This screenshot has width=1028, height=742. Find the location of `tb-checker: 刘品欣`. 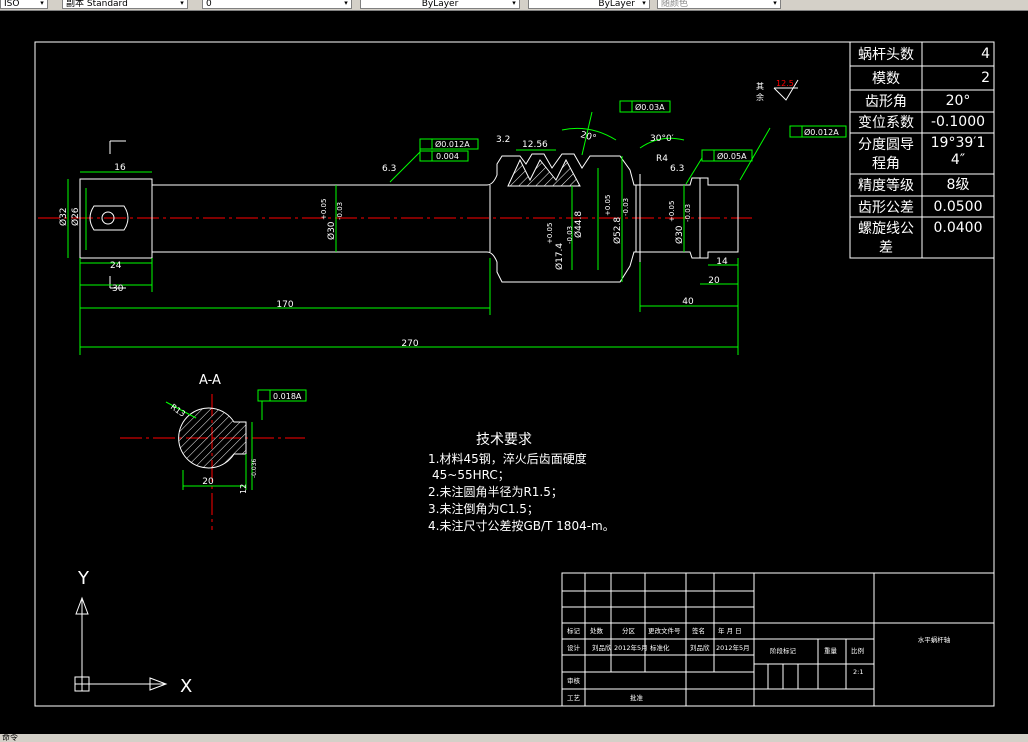

tb-checker: 刘品欣 is located at coordinates (700, 647).